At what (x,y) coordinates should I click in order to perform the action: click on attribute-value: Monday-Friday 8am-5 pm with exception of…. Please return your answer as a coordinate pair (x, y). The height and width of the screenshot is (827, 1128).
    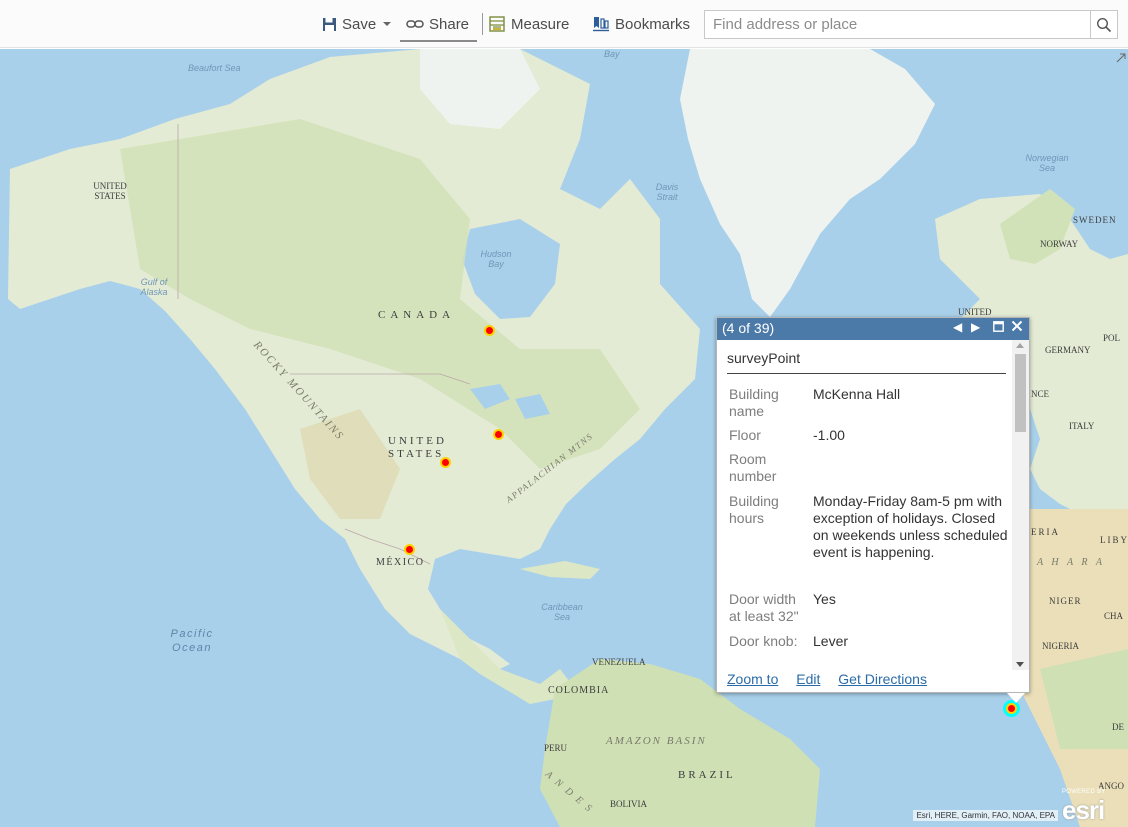
    Looking at the image, I should click on (910, 526).